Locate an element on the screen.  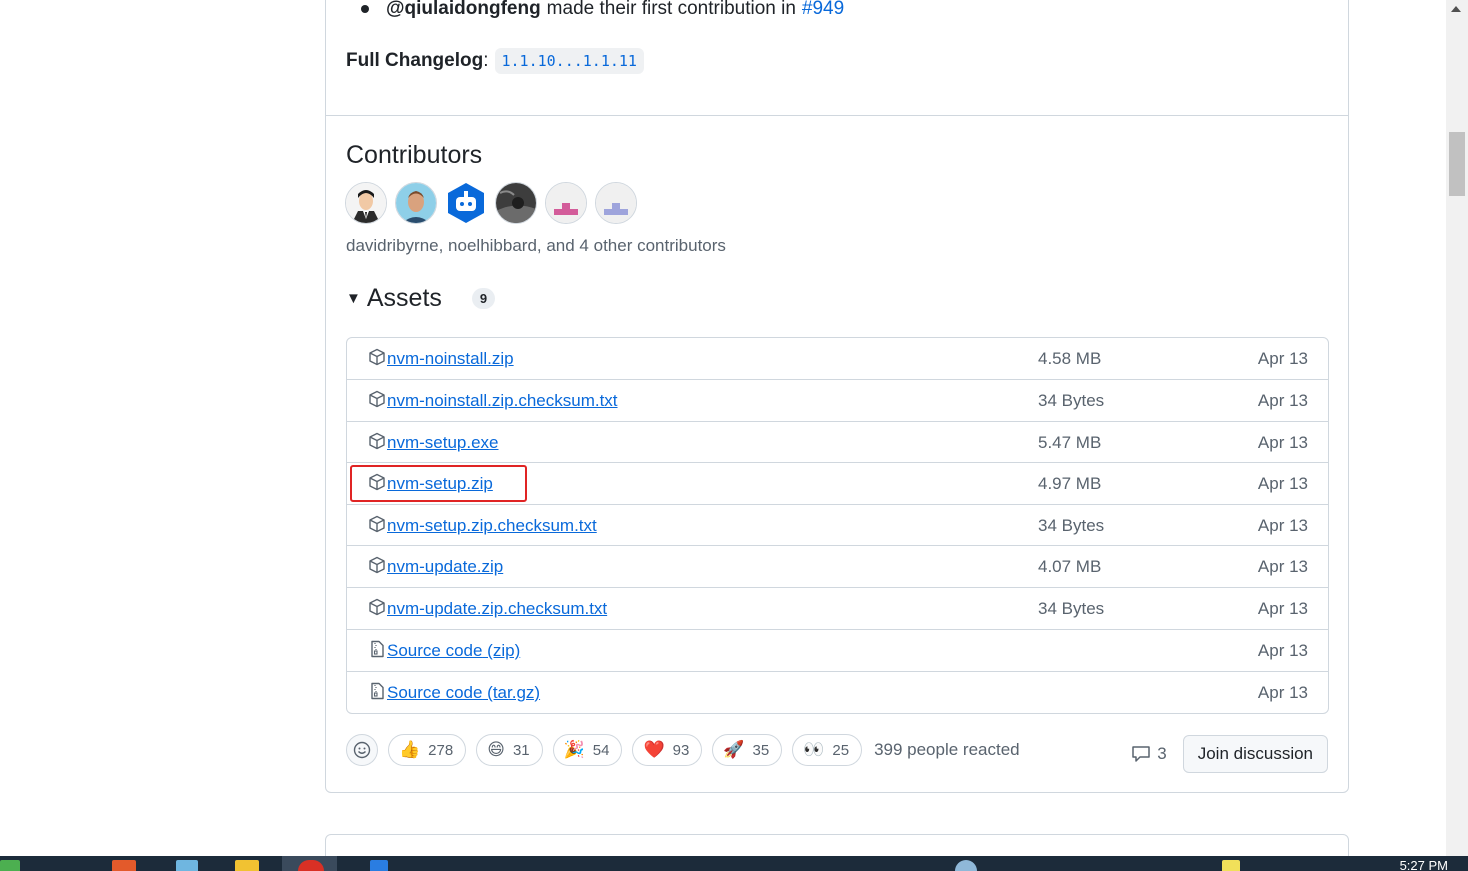
join-discussion-button: Join discussion is located at coordinates (1255, 754).